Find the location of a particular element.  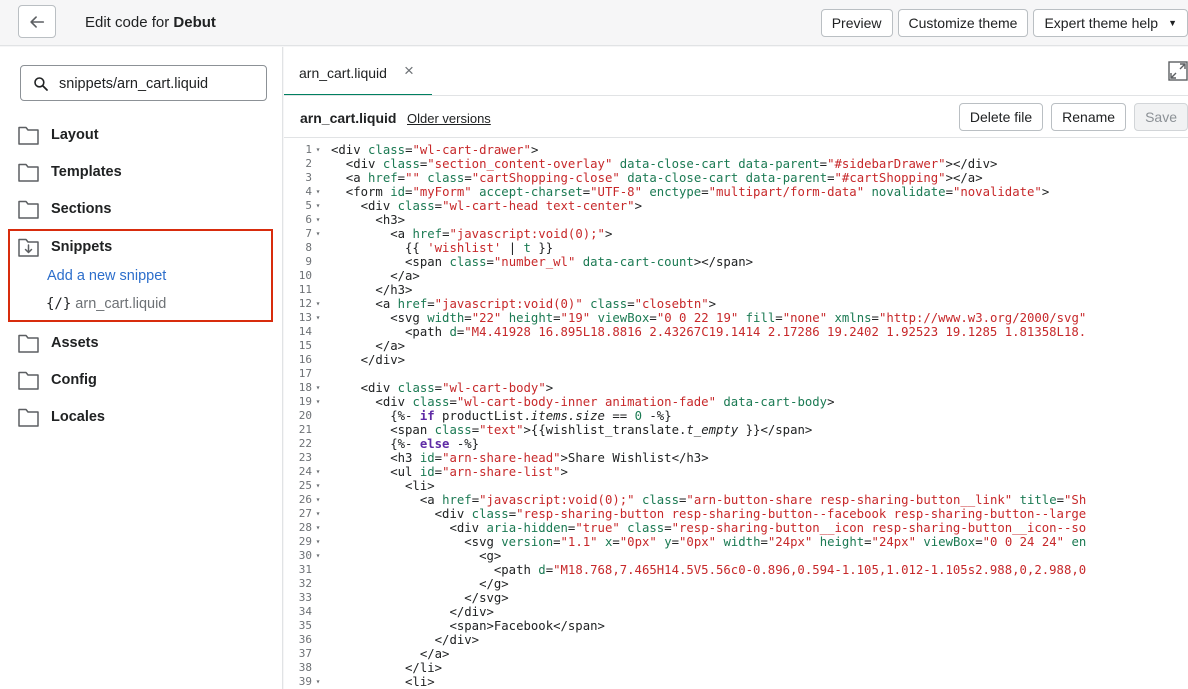

delete-label: Delete file is located at coordinates (1001, 117).